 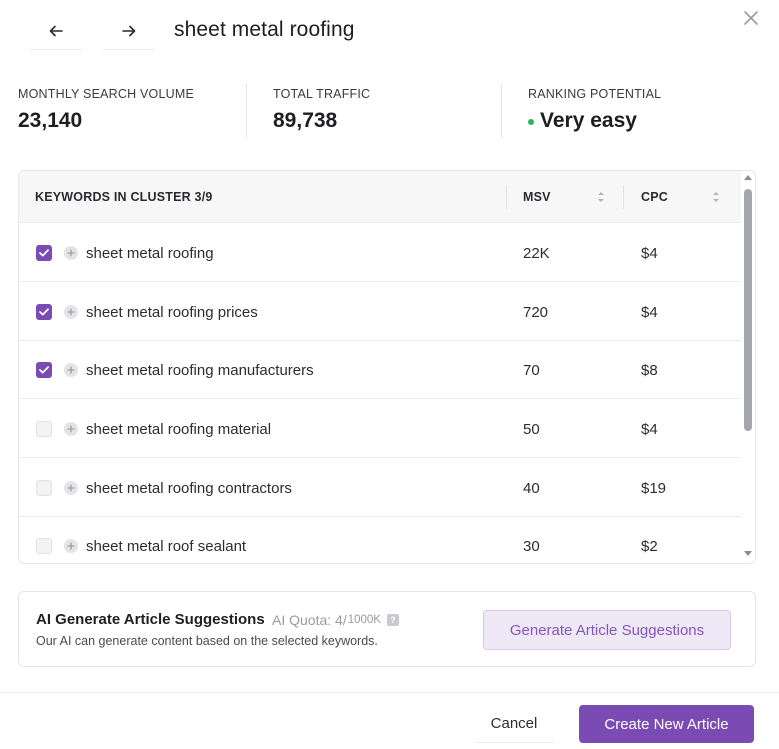 I want to click on close-icon, so click(x=751, y=18).